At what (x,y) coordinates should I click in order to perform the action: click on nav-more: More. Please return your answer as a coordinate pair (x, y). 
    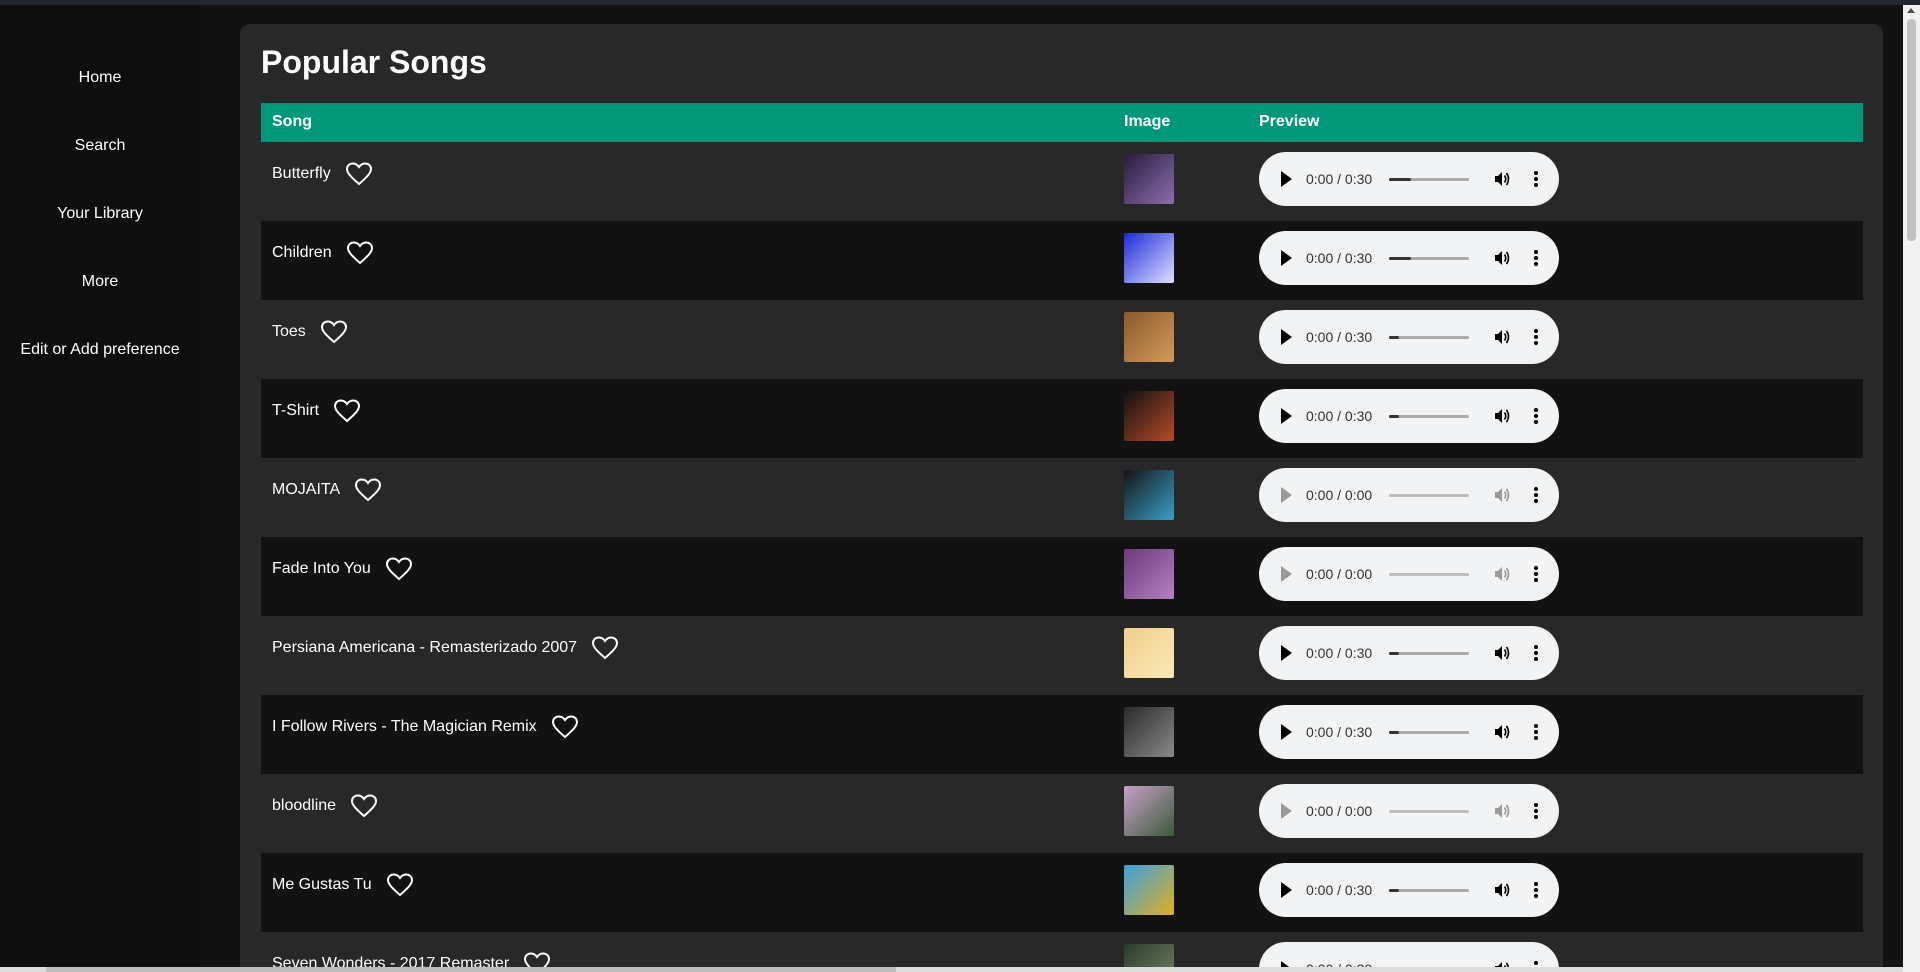
    Looking at the image, I should click on (100, 282).